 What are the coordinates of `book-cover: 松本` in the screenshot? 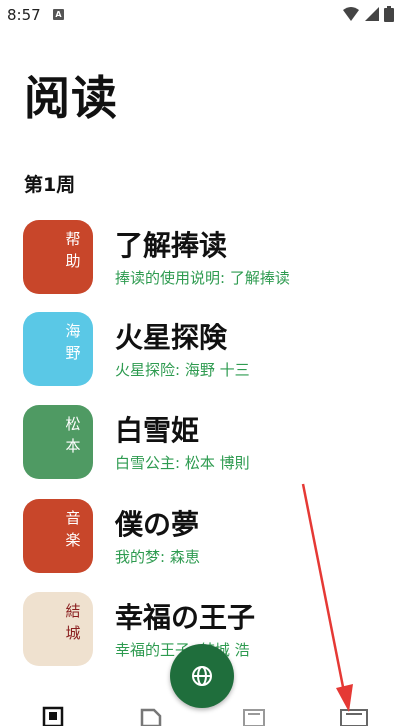 It's located at (58, 442).